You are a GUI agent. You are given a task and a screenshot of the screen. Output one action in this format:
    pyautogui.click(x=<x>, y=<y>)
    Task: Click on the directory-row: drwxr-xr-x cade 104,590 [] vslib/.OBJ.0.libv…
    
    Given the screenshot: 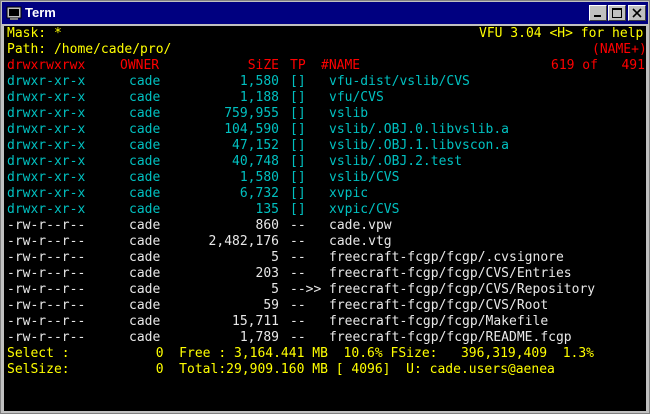 What is the action you would take?
    pyautogui.click(x=325, y=130)
    